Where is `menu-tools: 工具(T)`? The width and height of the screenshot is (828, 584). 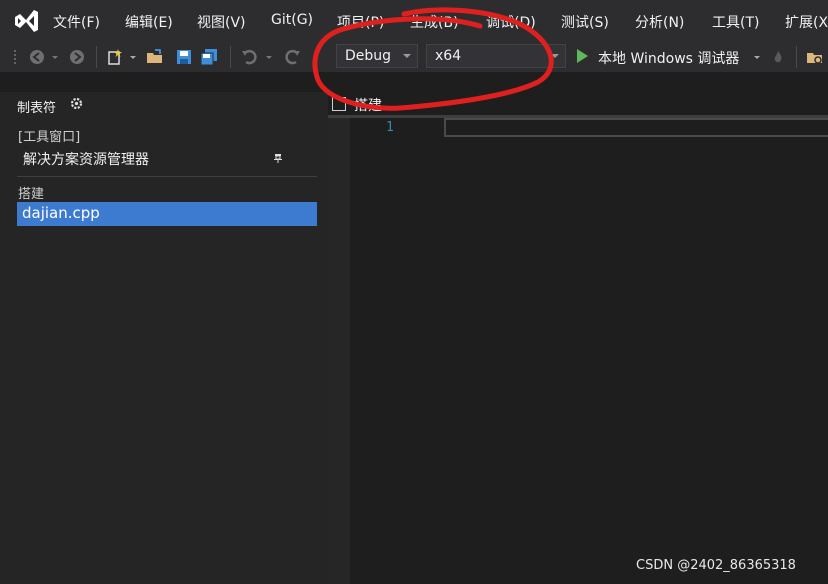
menu-tools: 工具(T) is located at coordinates (735, 22).